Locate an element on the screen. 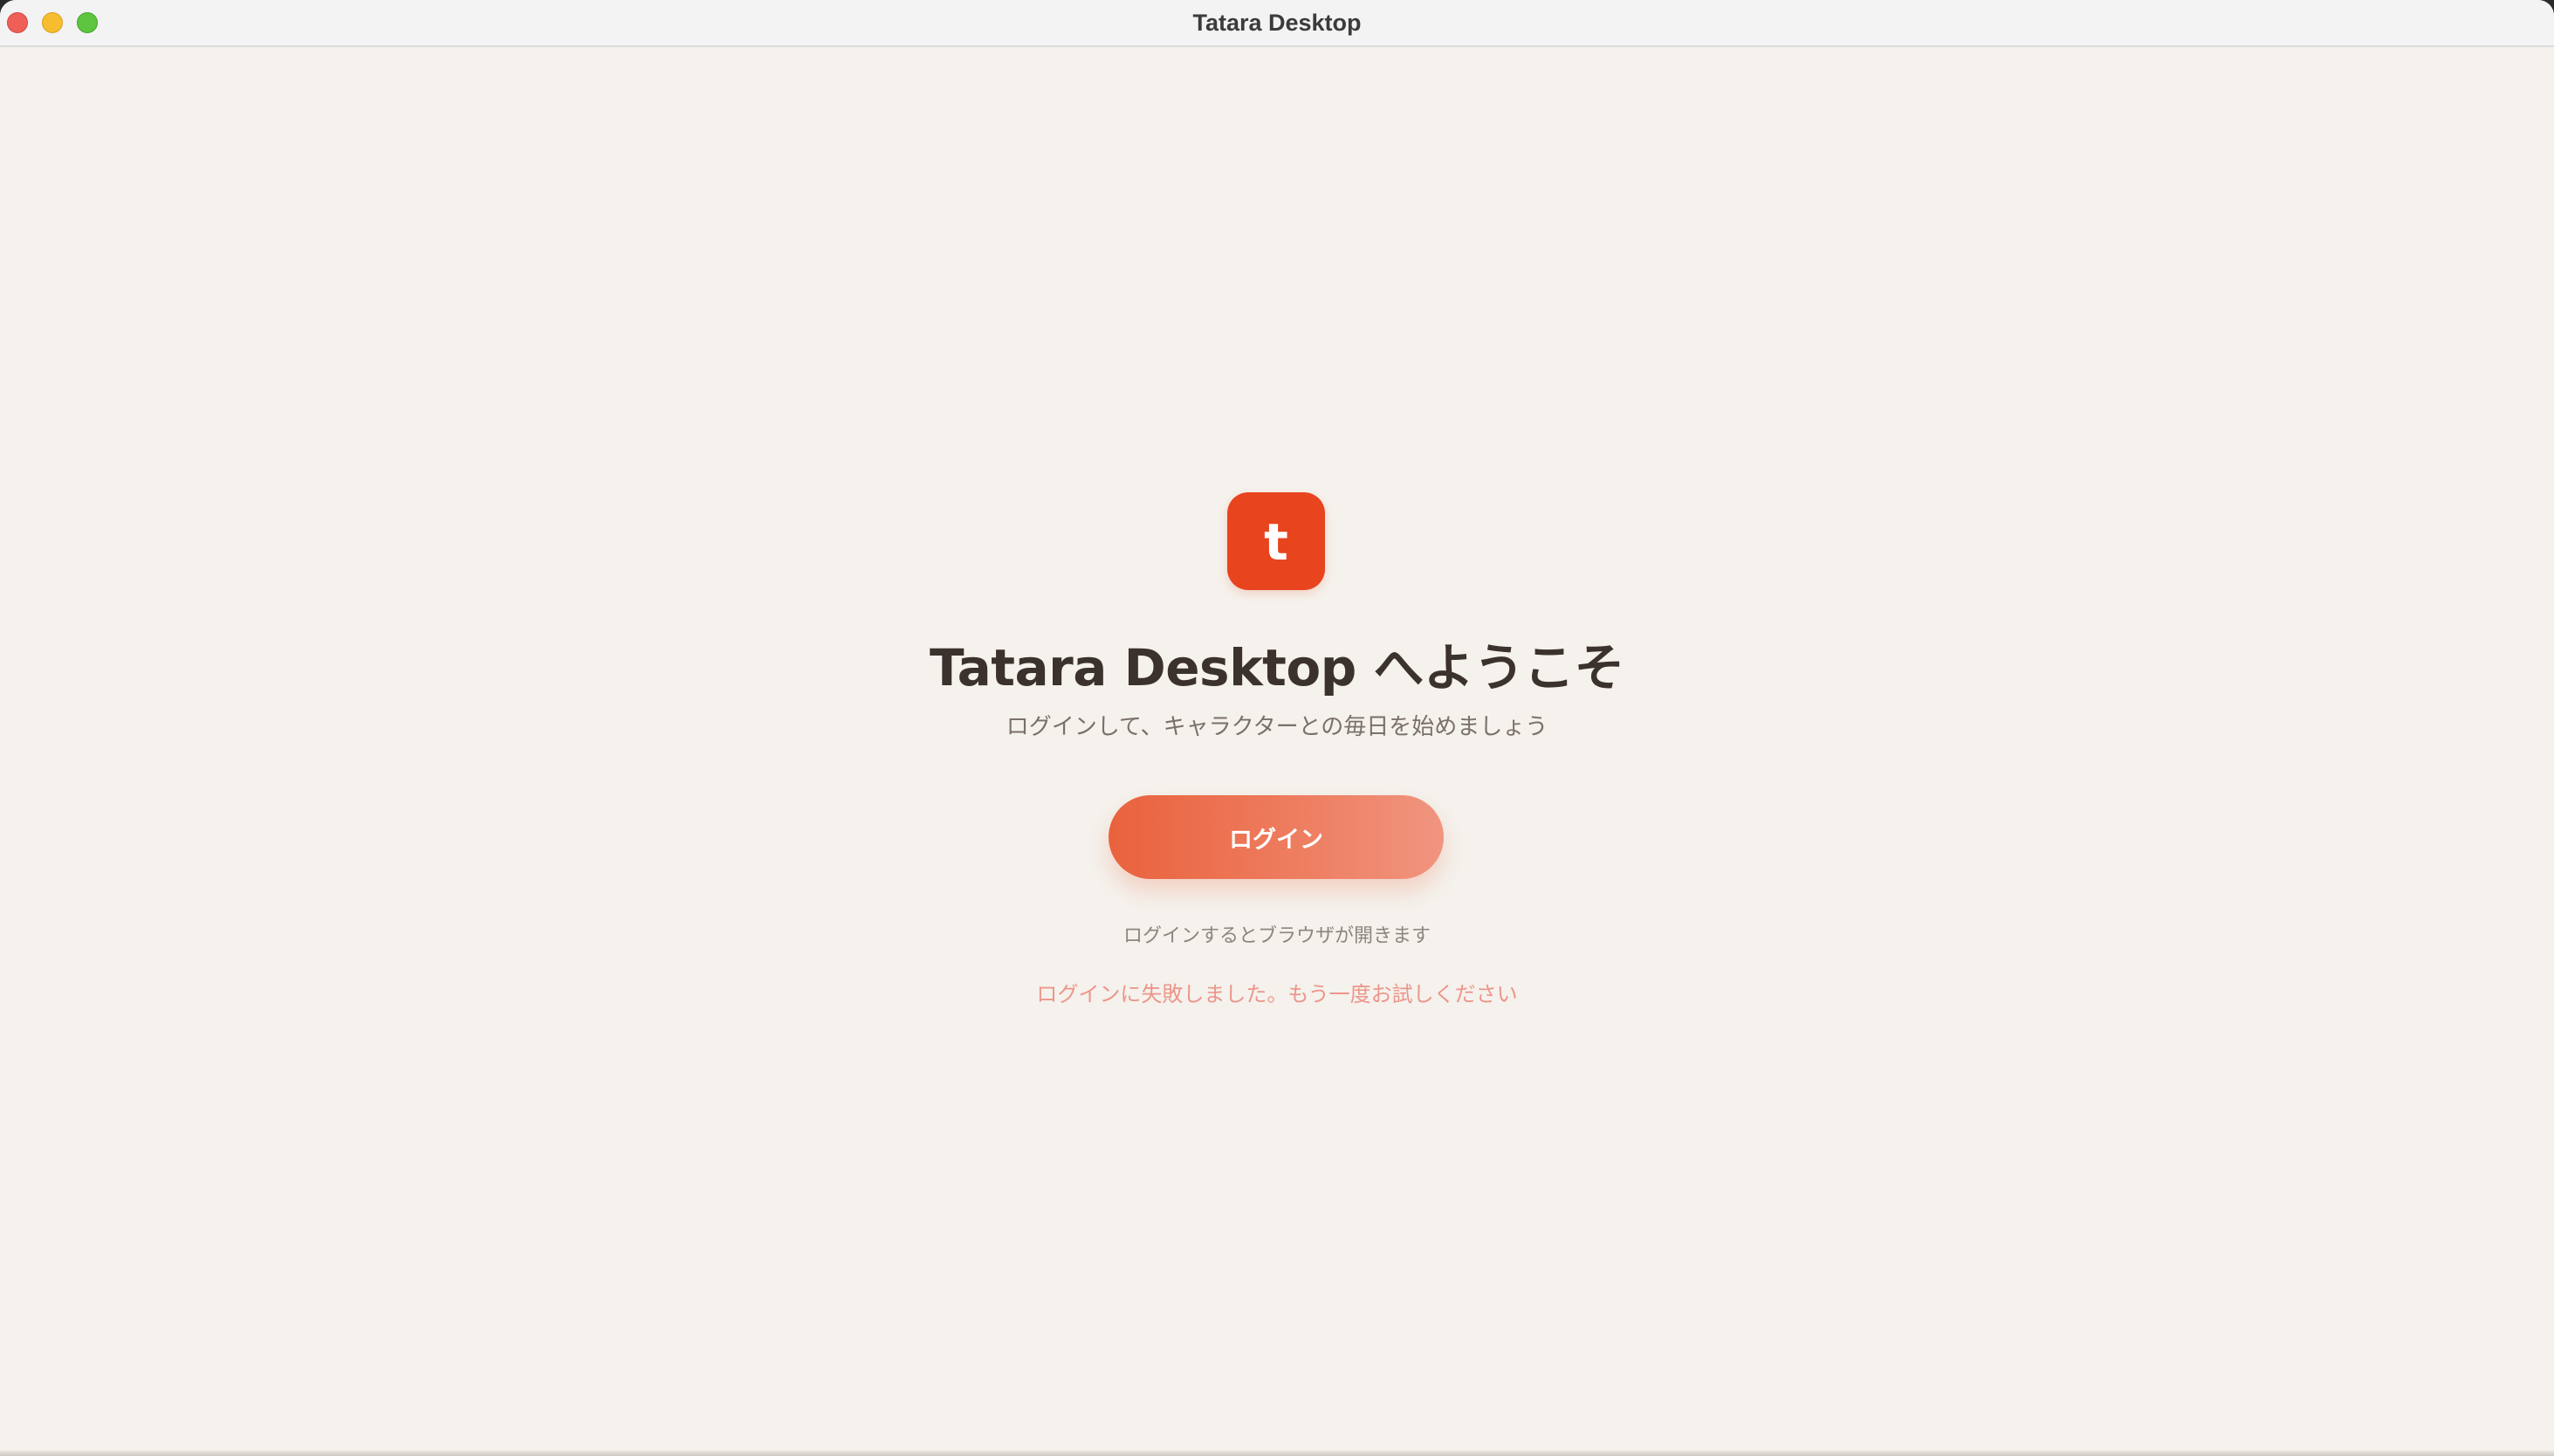  app-logo-icon: t is located at coordinates (1276, 541).